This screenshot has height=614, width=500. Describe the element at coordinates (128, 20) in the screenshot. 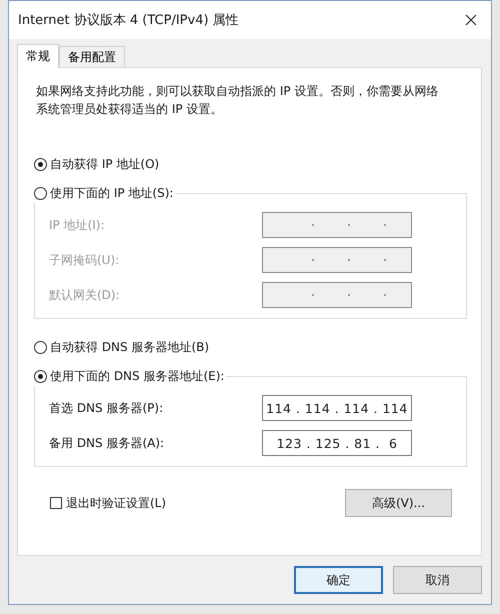

I see `window-title: Internet 协议版本 4 (TCP/IPv4) 属性` at that location.